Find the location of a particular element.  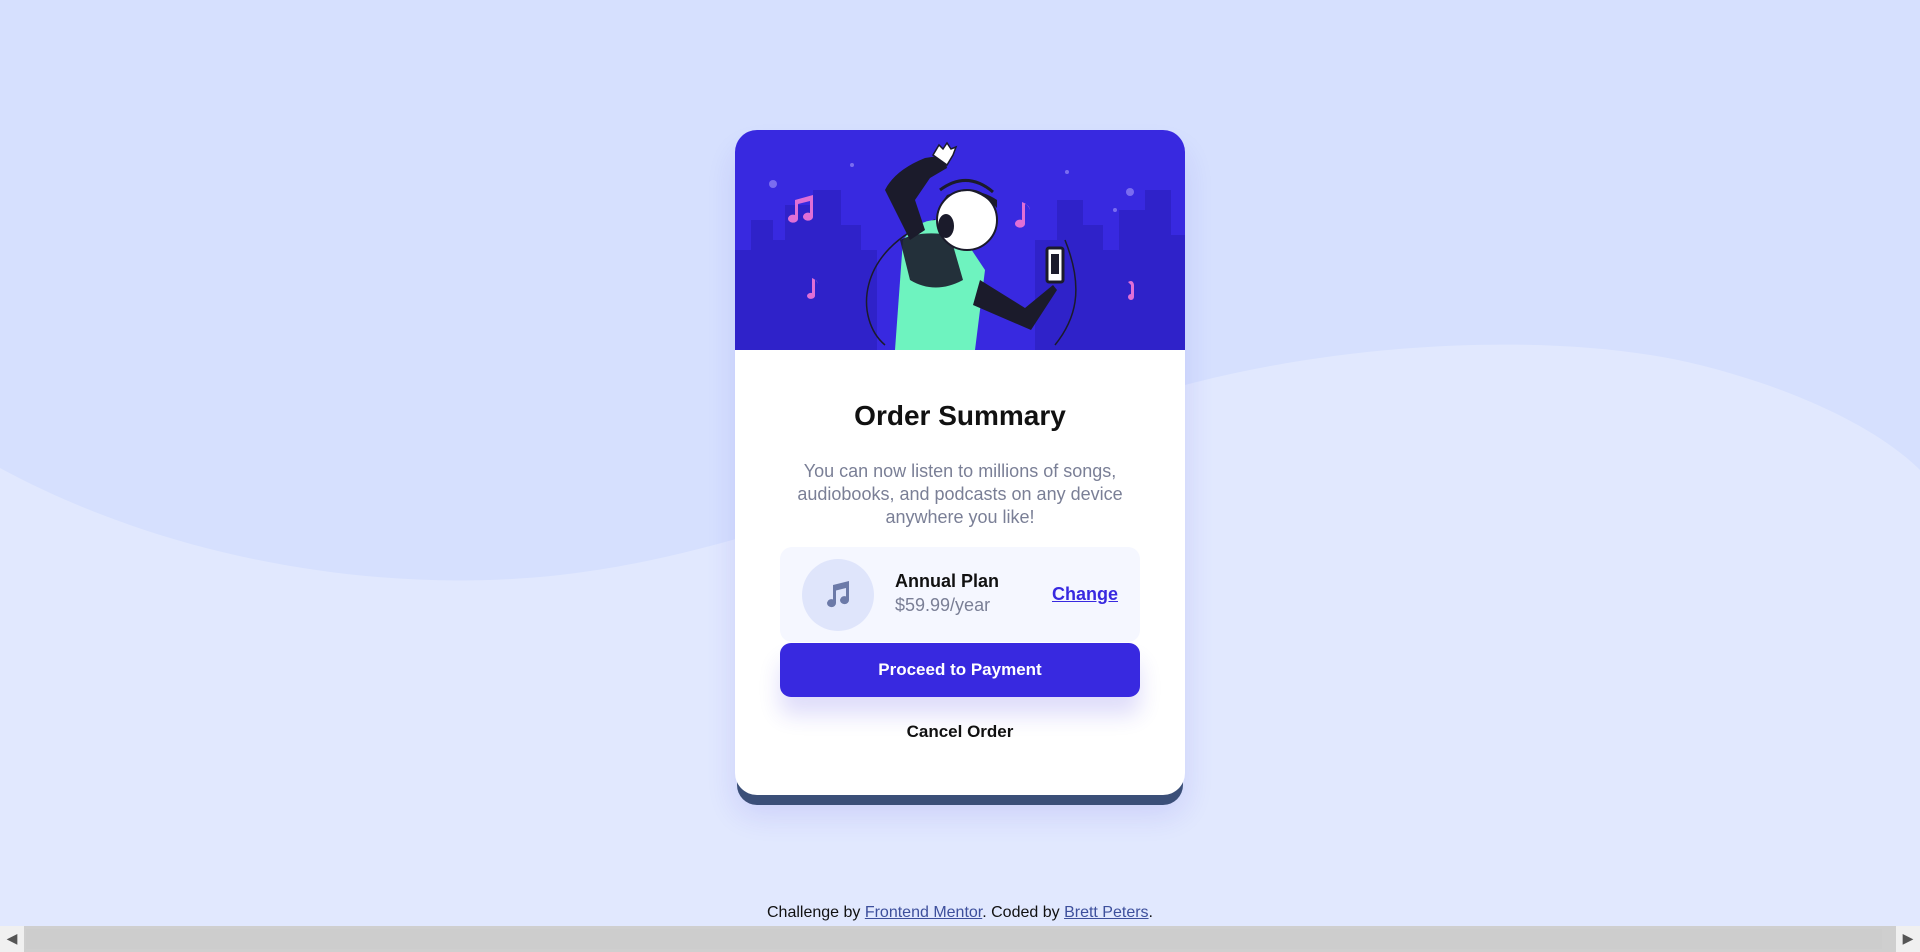

music-note-icon is located at coordinates (838, 595).